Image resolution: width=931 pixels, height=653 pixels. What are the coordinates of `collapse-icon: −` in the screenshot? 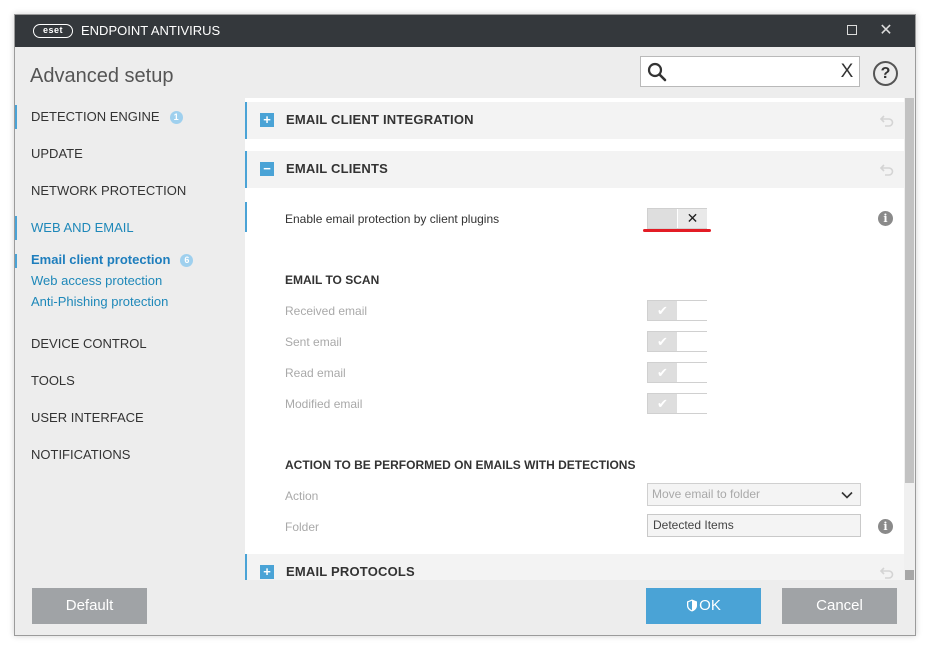 It's located at (267, 169).